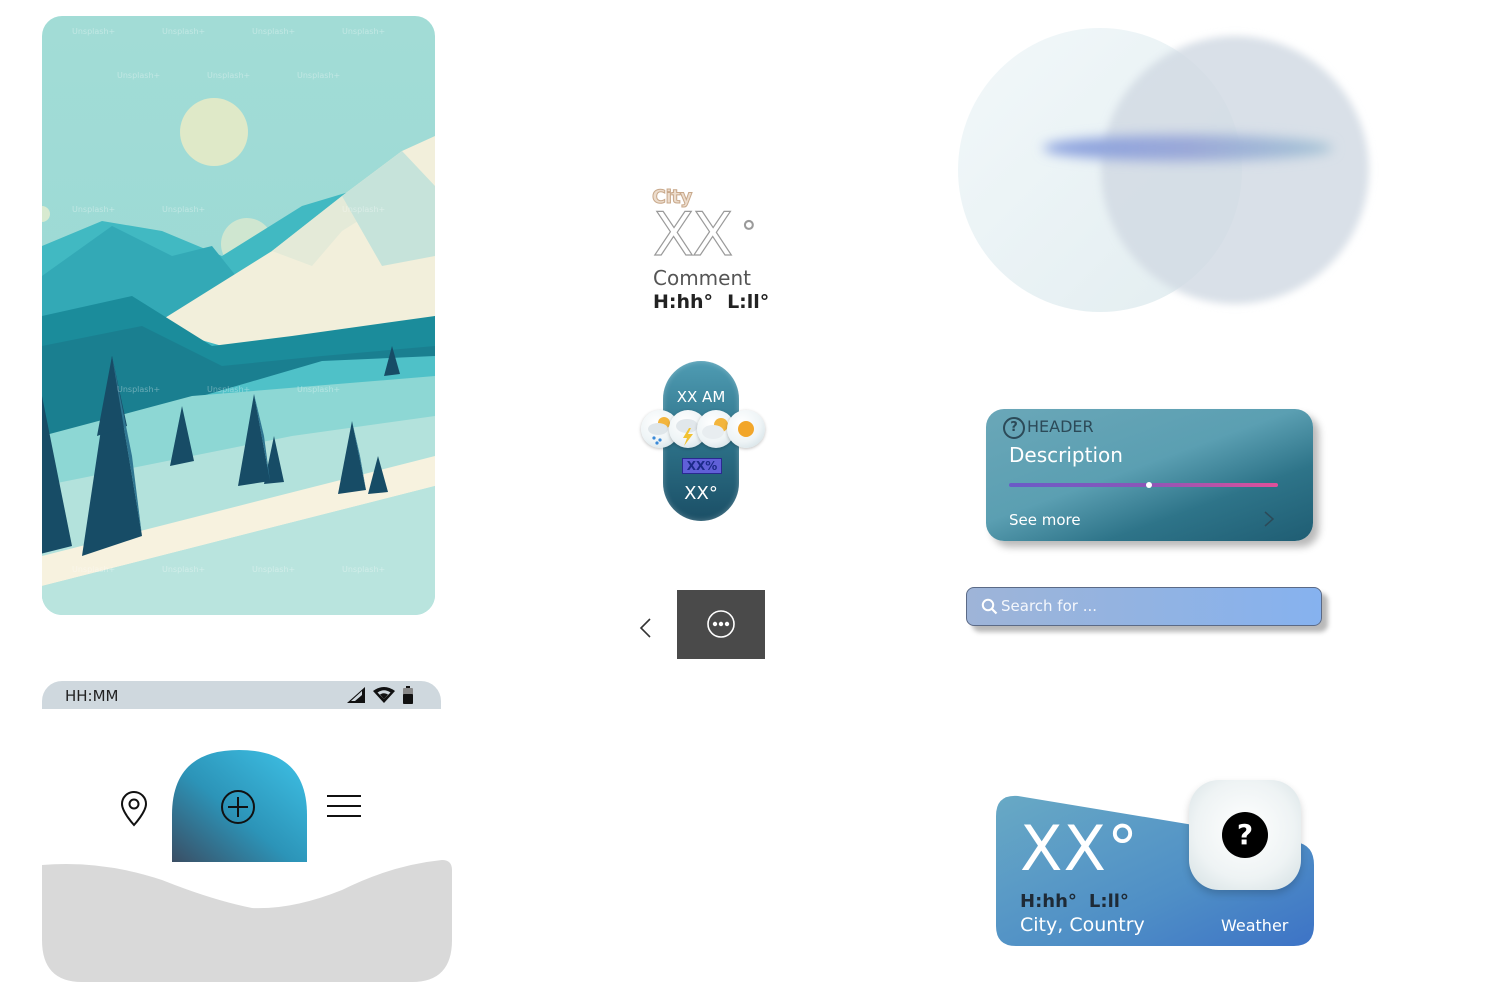 This screenshot has width=1512, height=986. Describe the element at coordinates (1066, 455) in the screenshot. I see `card-description: Description` at that location.